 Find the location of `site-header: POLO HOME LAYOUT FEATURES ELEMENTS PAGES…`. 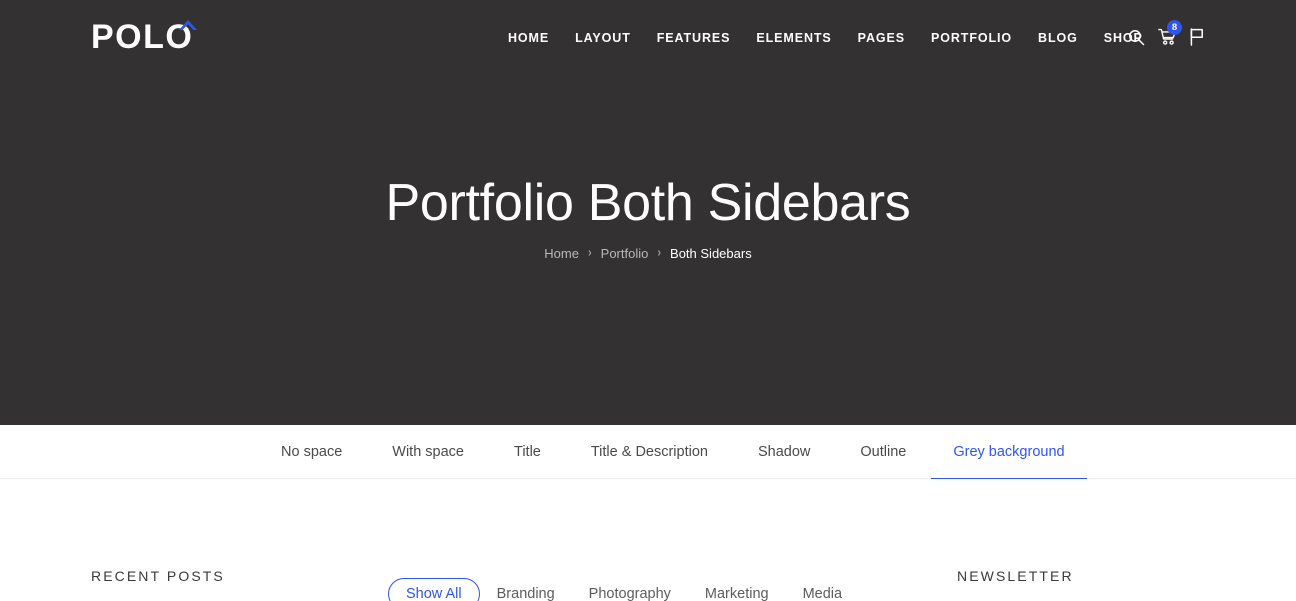

site-header: POLO HOME LAYOUT FEATURES ELEMENTS PAGES… is located at coordinates (648, 37).